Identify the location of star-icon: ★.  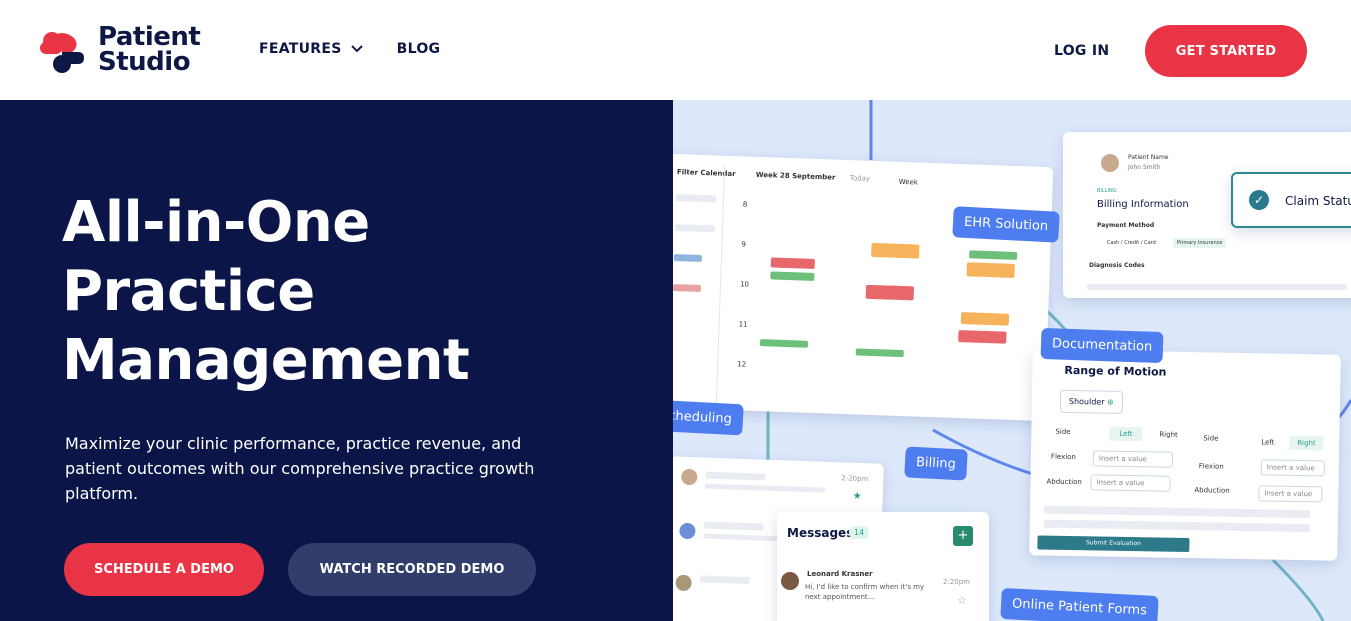
(857, 496).